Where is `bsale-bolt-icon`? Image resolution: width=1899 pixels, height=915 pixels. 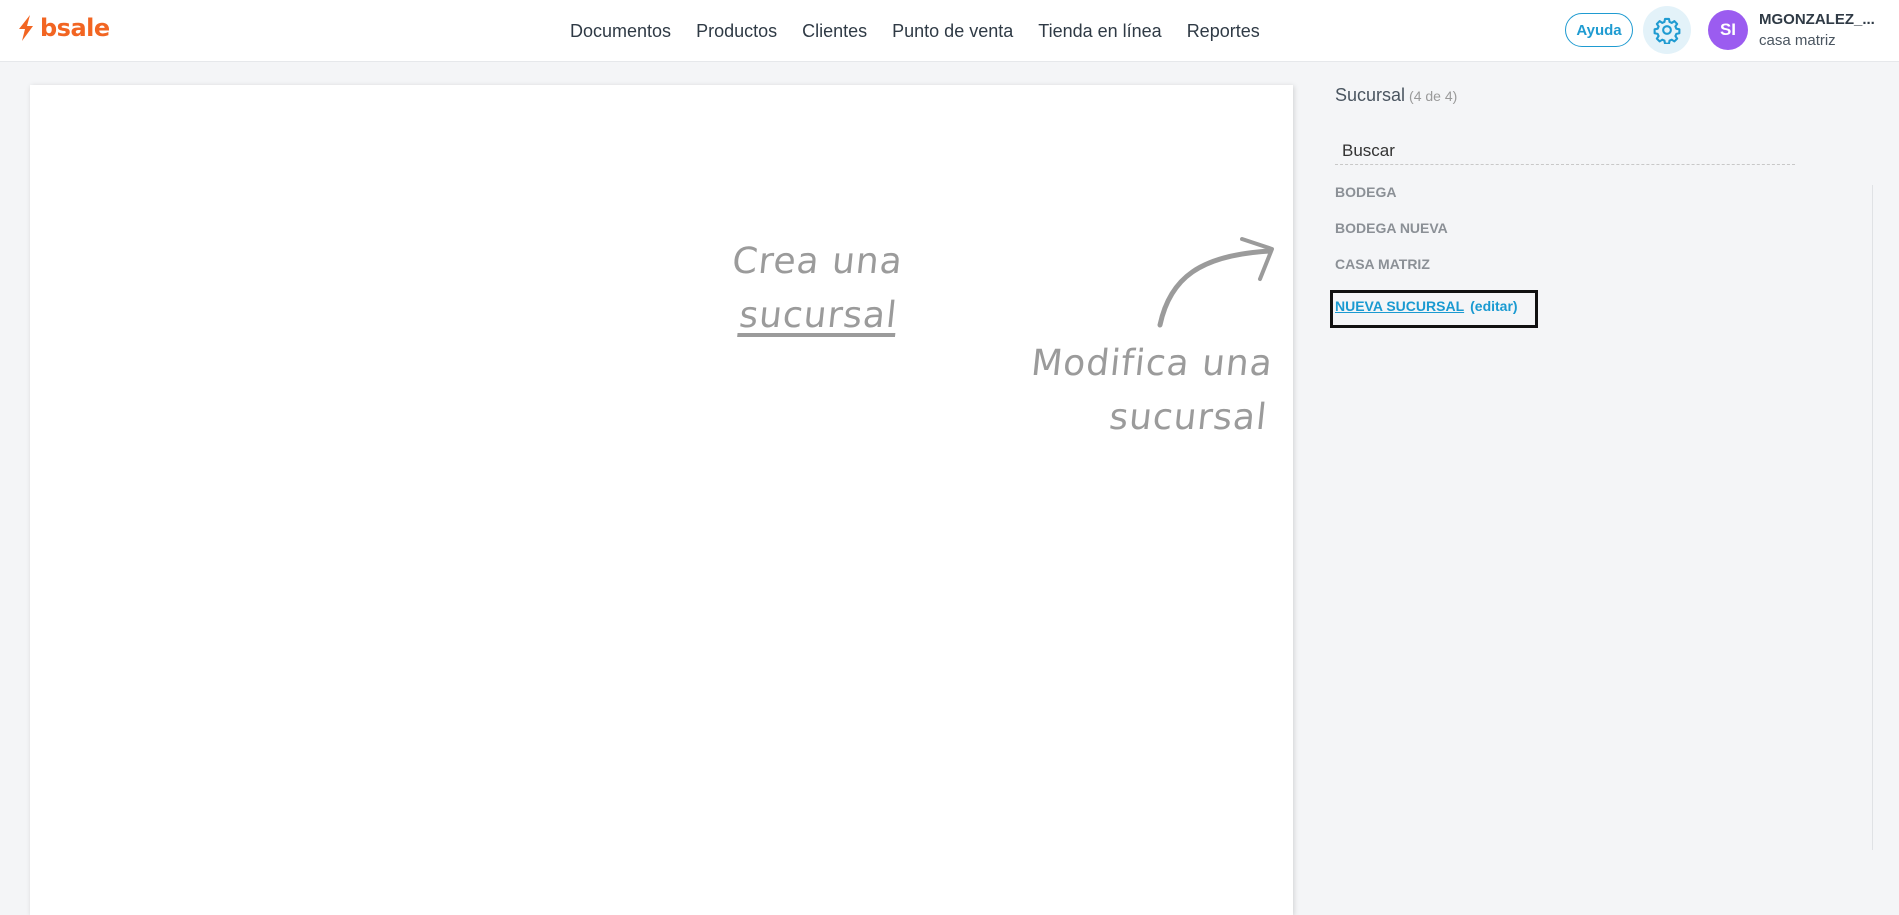
bsale-bolt-icon is located at coordinates (26, 28).